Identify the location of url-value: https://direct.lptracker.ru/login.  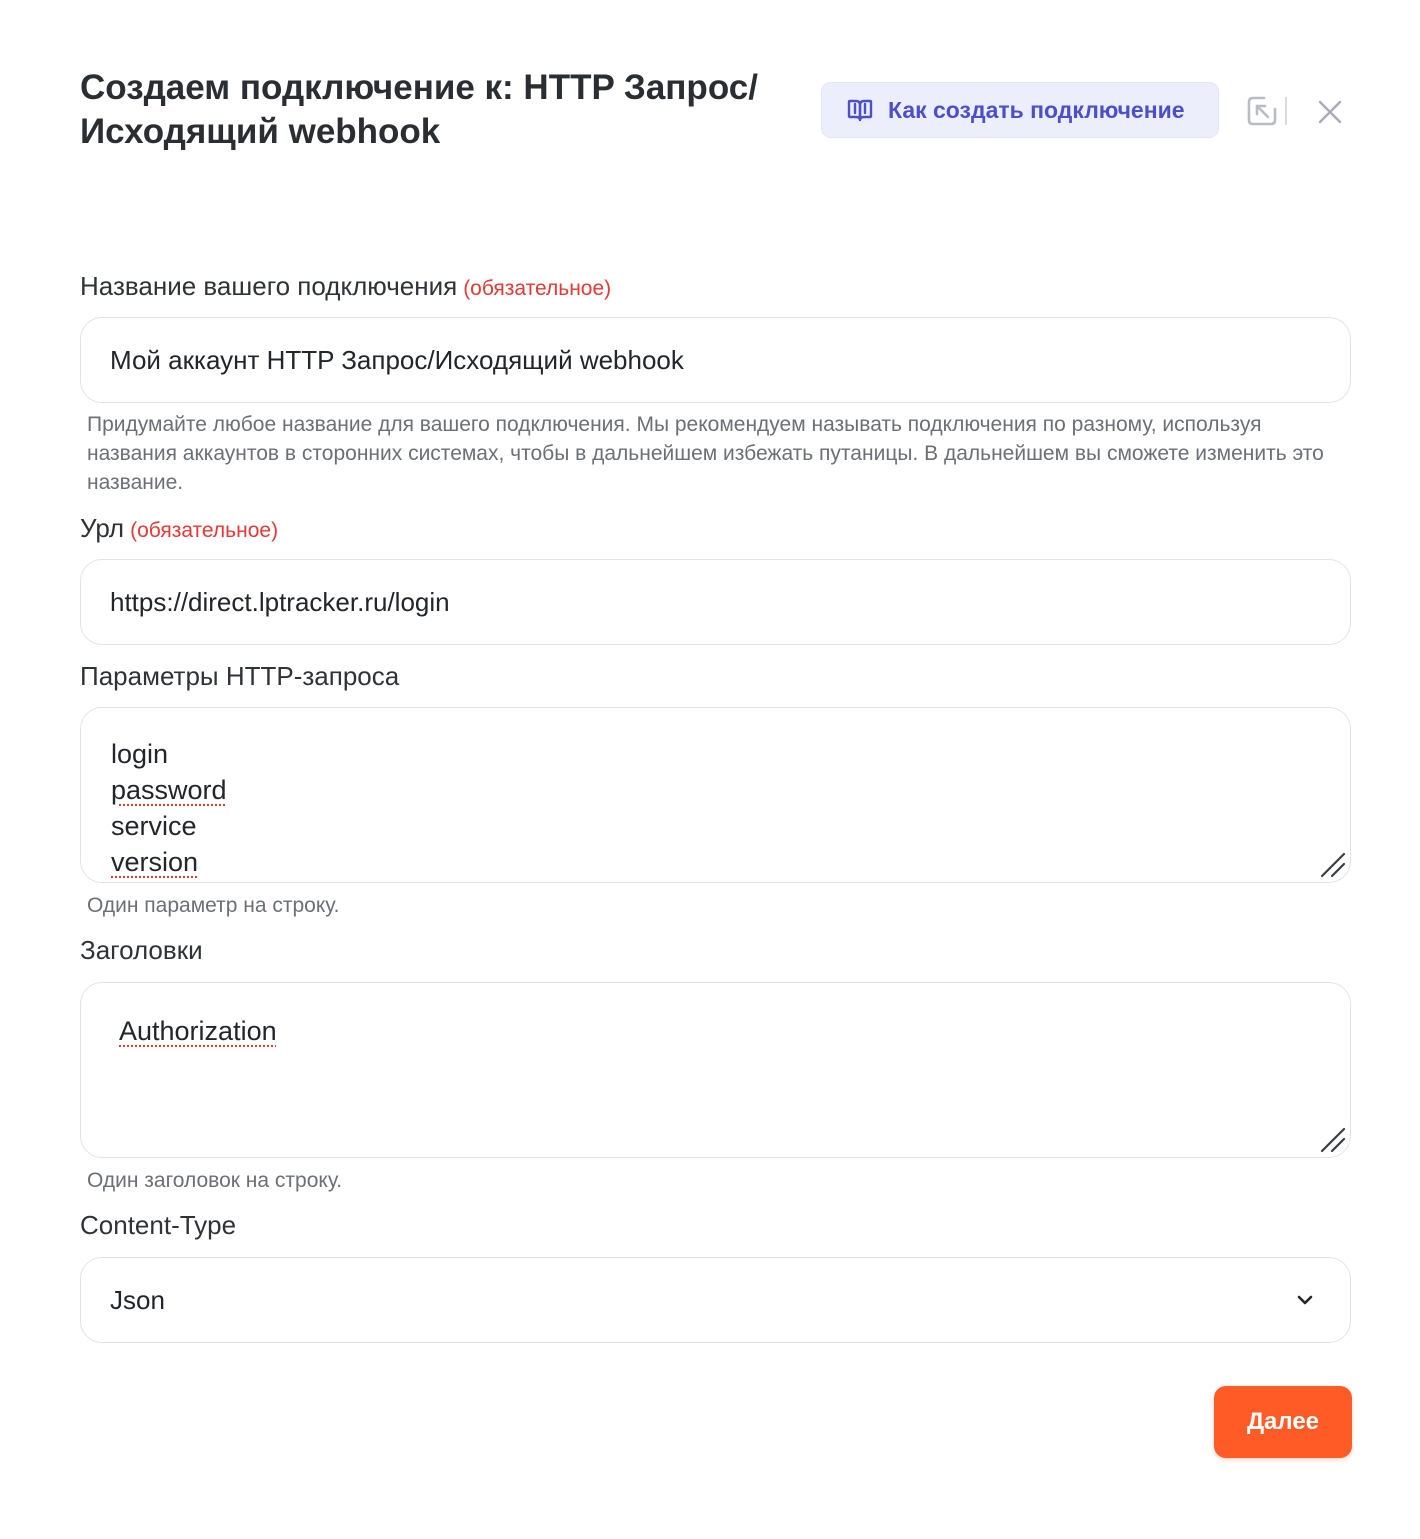
(280, 601).